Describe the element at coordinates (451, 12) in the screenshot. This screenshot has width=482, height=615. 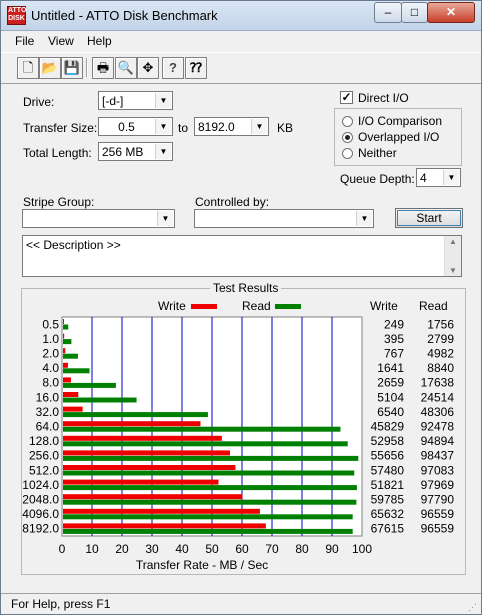
I see `close-button: ✕` at that location.